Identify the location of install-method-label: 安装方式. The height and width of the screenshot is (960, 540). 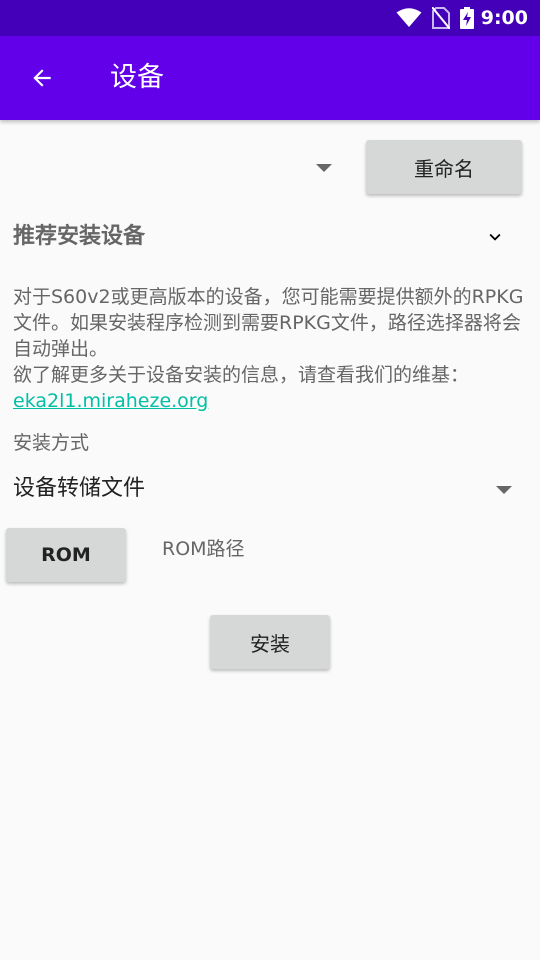
(51, 443).